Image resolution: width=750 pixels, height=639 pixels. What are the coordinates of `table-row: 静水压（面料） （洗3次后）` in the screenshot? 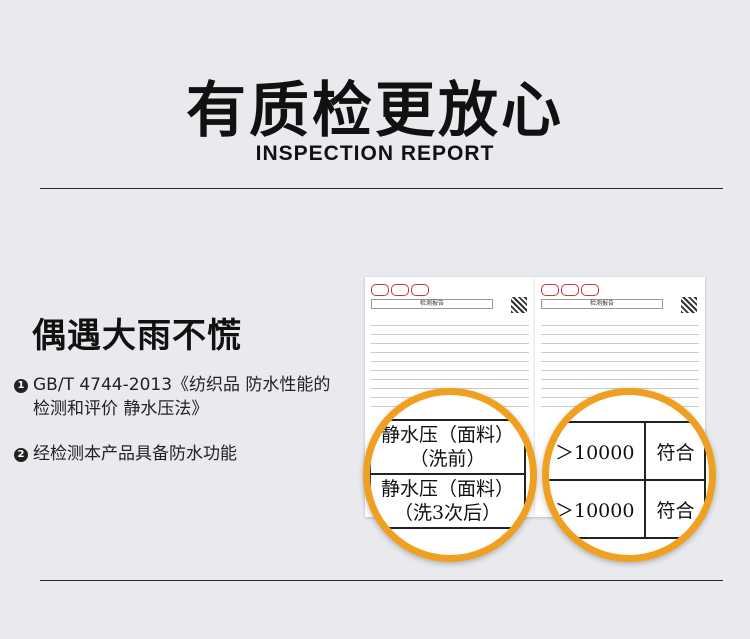 It's located at (448, 501).